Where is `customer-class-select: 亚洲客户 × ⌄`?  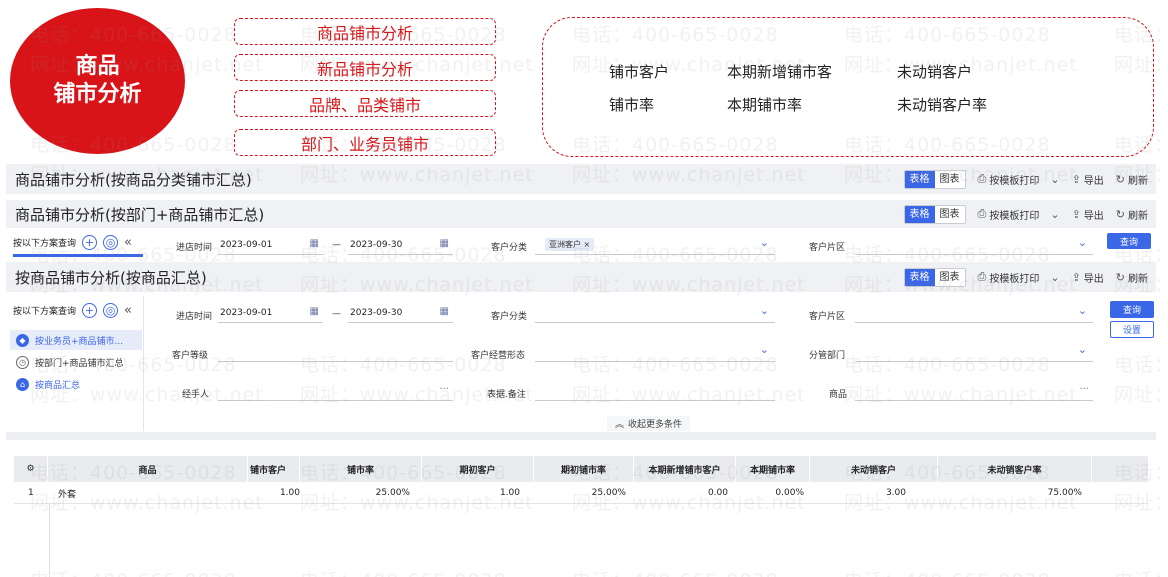
customer-class-select: 亚洲客户 × ⌄ is located at coordinates (655, 245).